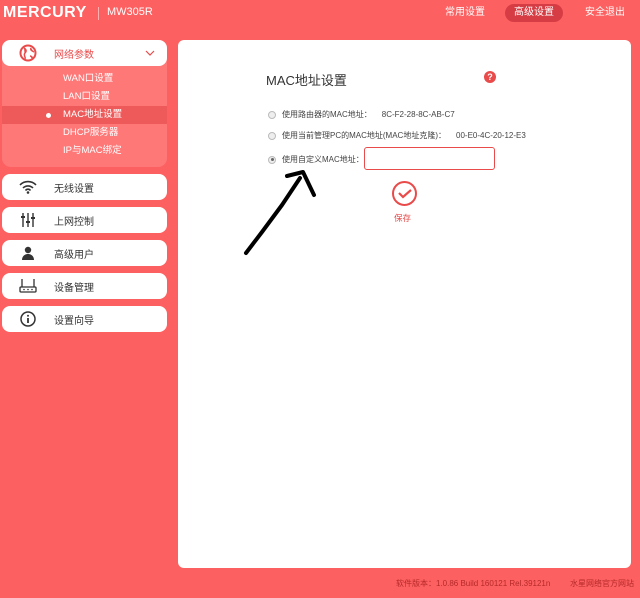 The image size is (640, 598). What do you see at coordinates (280, 212) in the screenshot?
I see `hand-drawn-arrow-icon` at bounding box center [280, 212].